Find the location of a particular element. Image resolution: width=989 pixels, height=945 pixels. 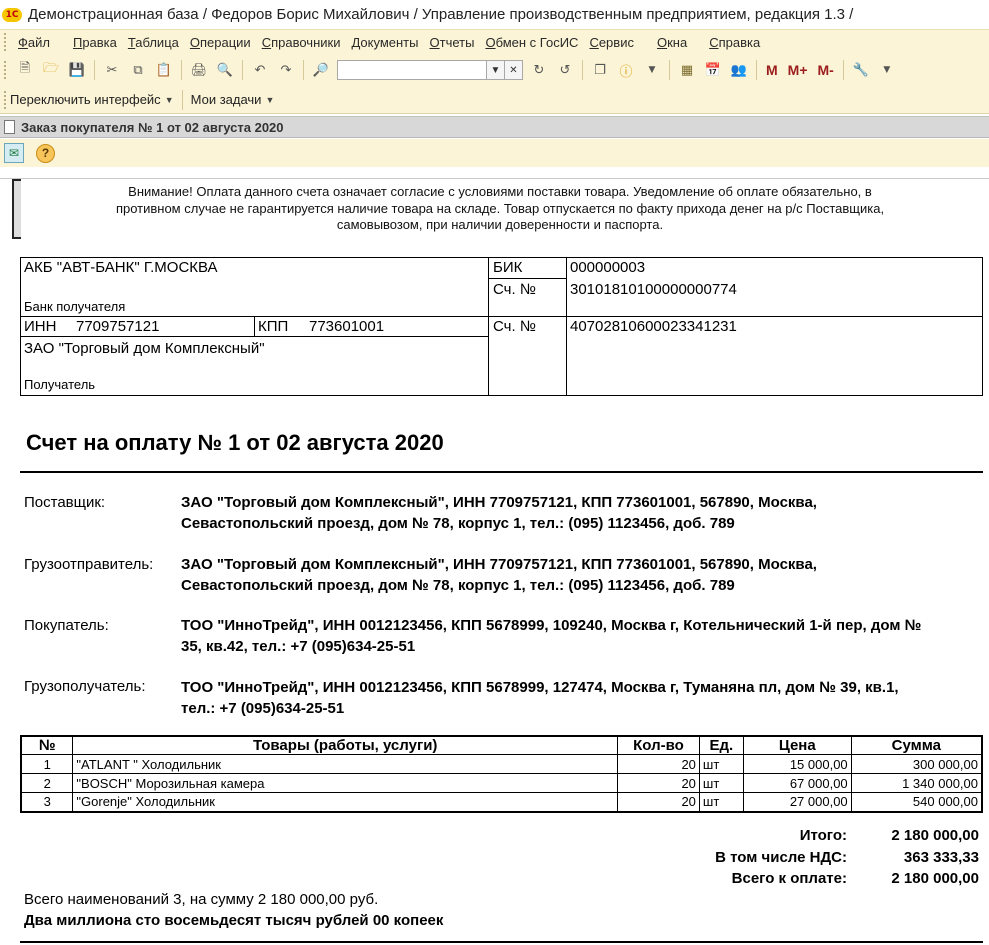

bottom-rule is located at coordinates (501, 942).